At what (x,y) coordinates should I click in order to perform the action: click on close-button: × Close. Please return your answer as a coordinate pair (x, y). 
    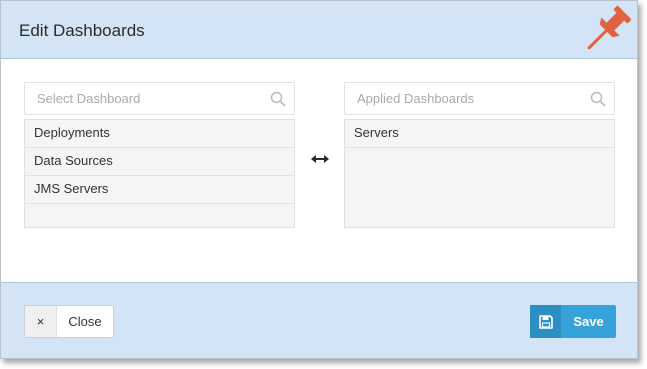
    Looking at the image, I should click on (69, 321).